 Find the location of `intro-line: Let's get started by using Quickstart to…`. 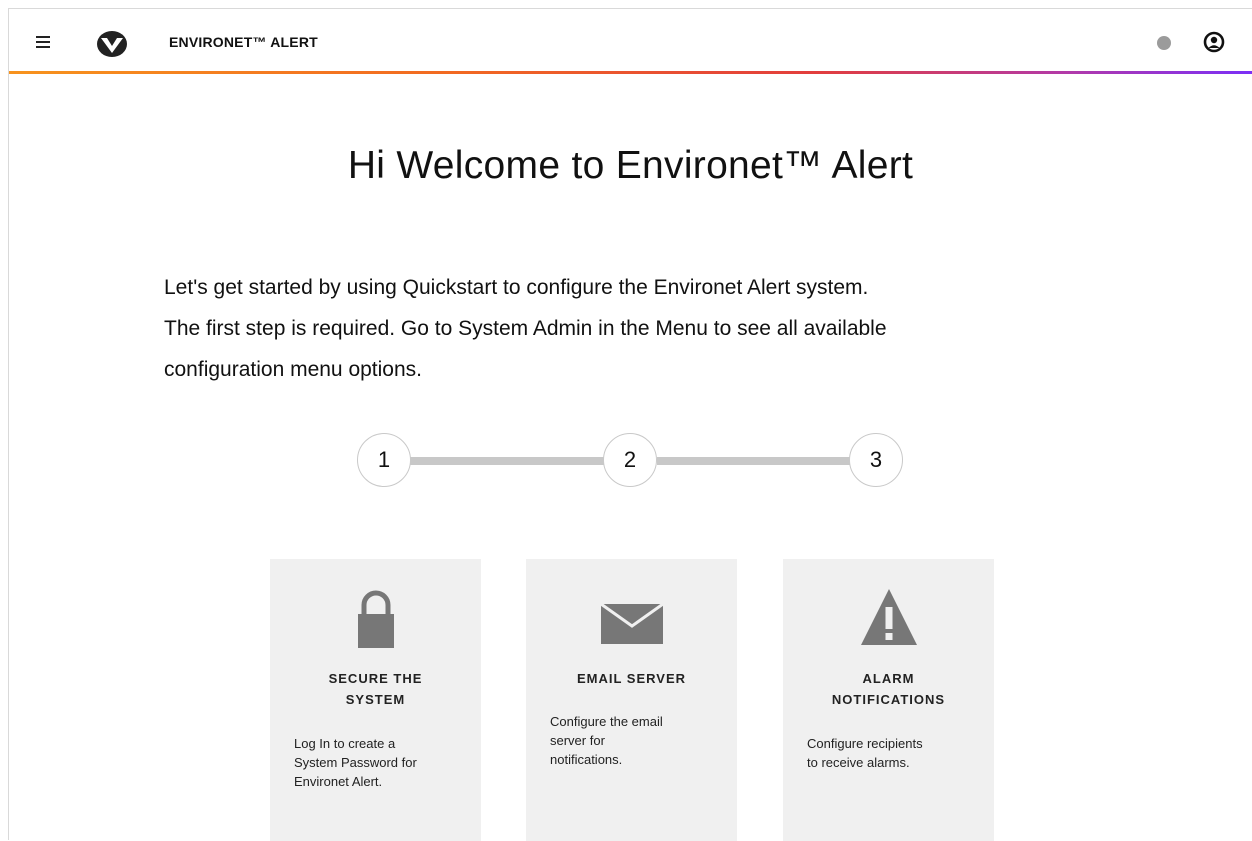

intro-line: Let's get started by using Quickstart to… is located at coordinates (516, 287).